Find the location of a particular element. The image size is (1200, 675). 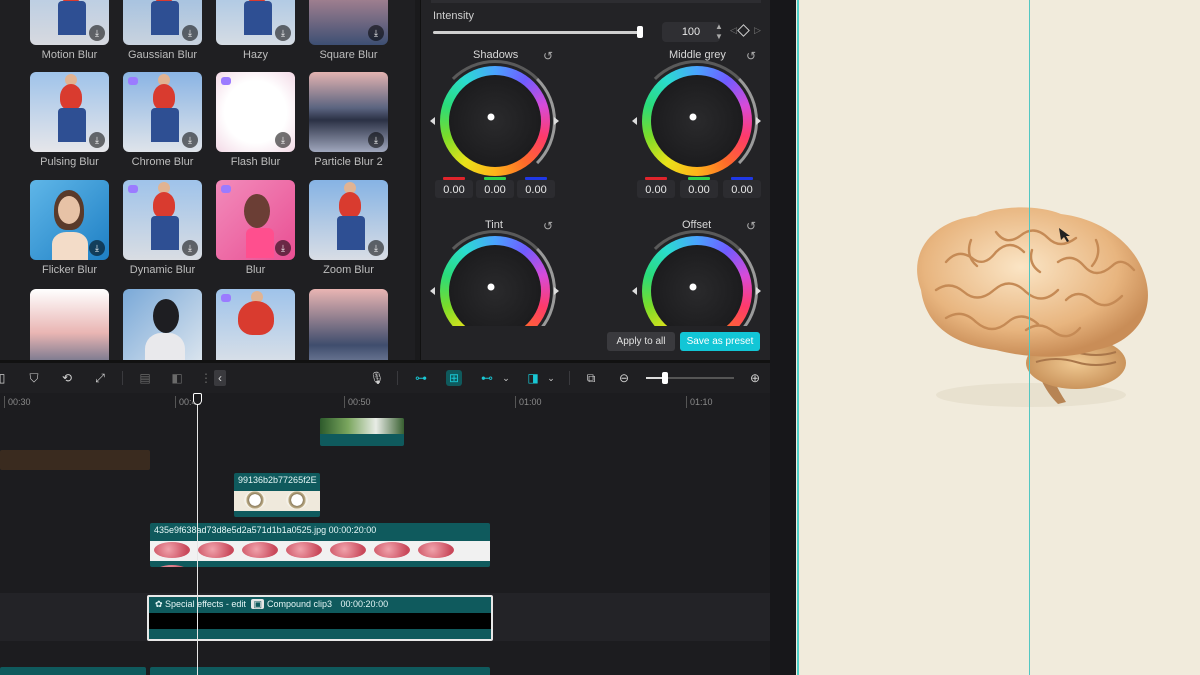

intensity-input: 100 is located at coordinates (691, 32).